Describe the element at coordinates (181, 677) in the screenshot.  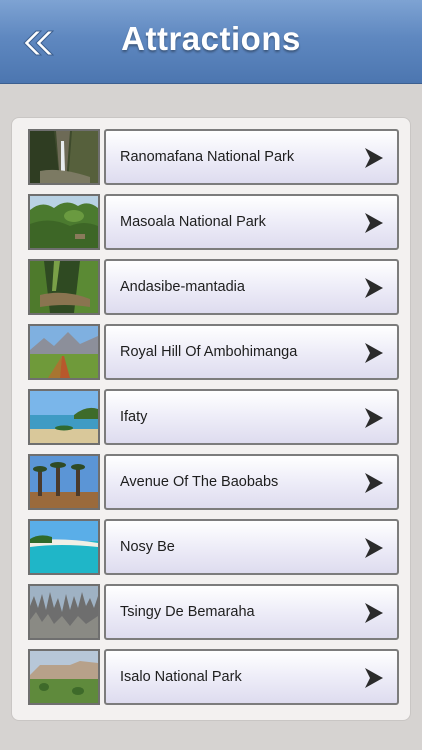
I see `attraction-label: Isalo National Park` at that location.